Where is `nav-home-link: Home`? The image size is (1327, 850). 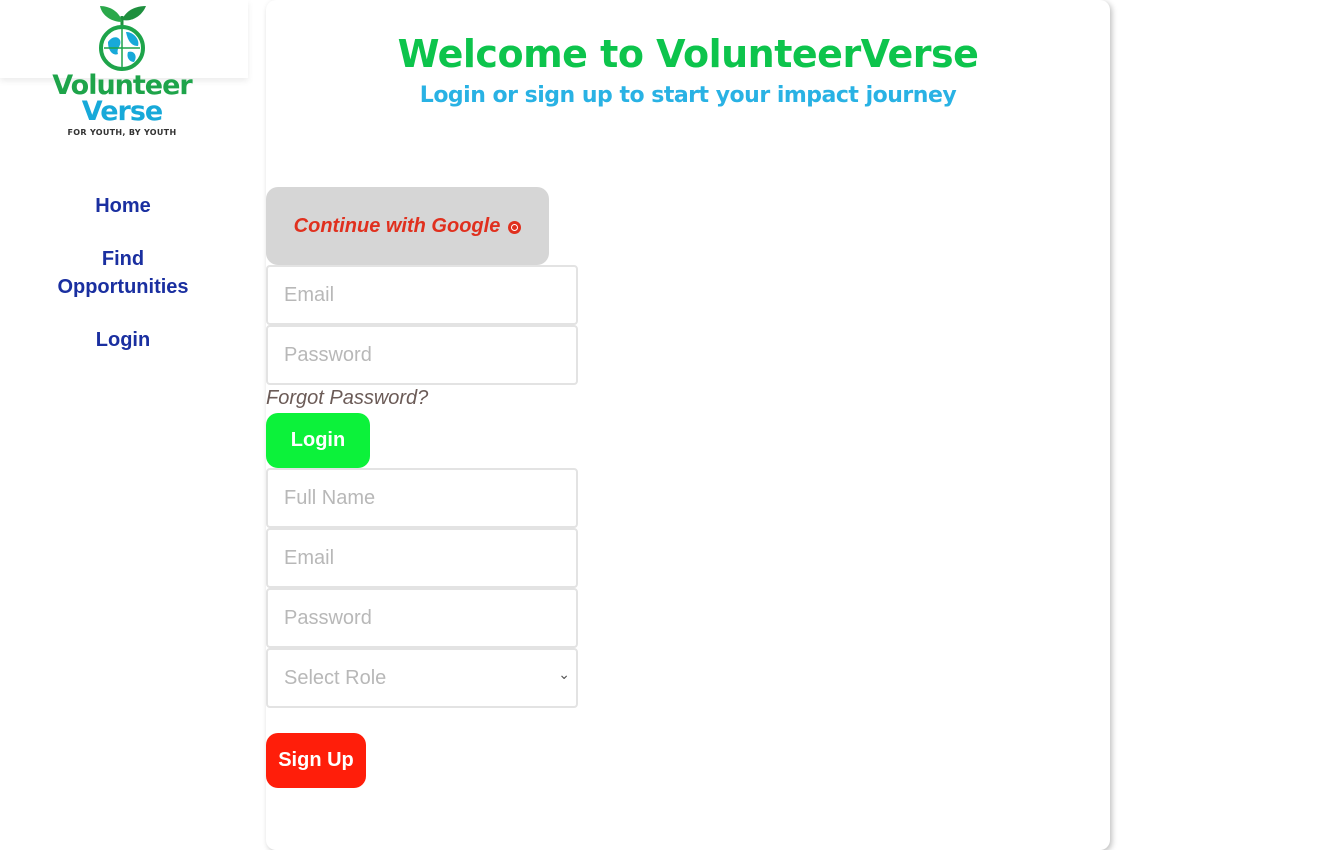 nav-home-link: Home is located at coordinates (123, 206).